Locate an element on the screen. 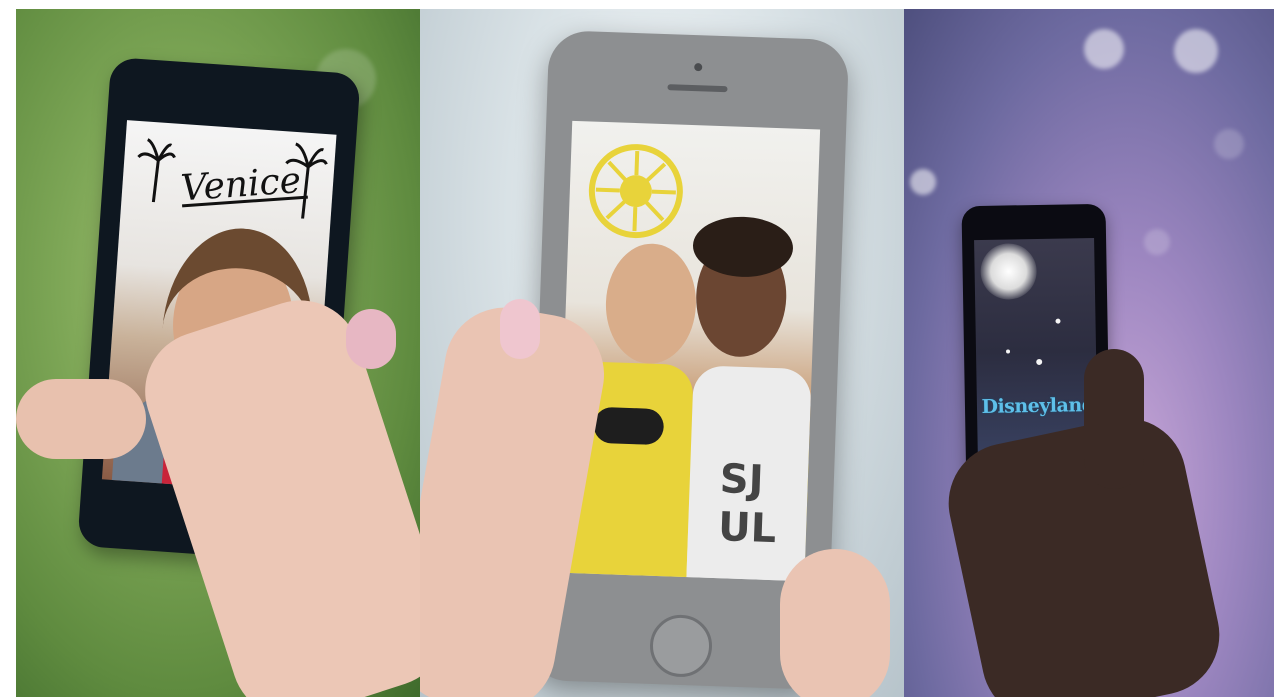 Image resolution: width=1287 pixels, height=699 pixels. shirt-text: UL is located at coordinates (747, 528).